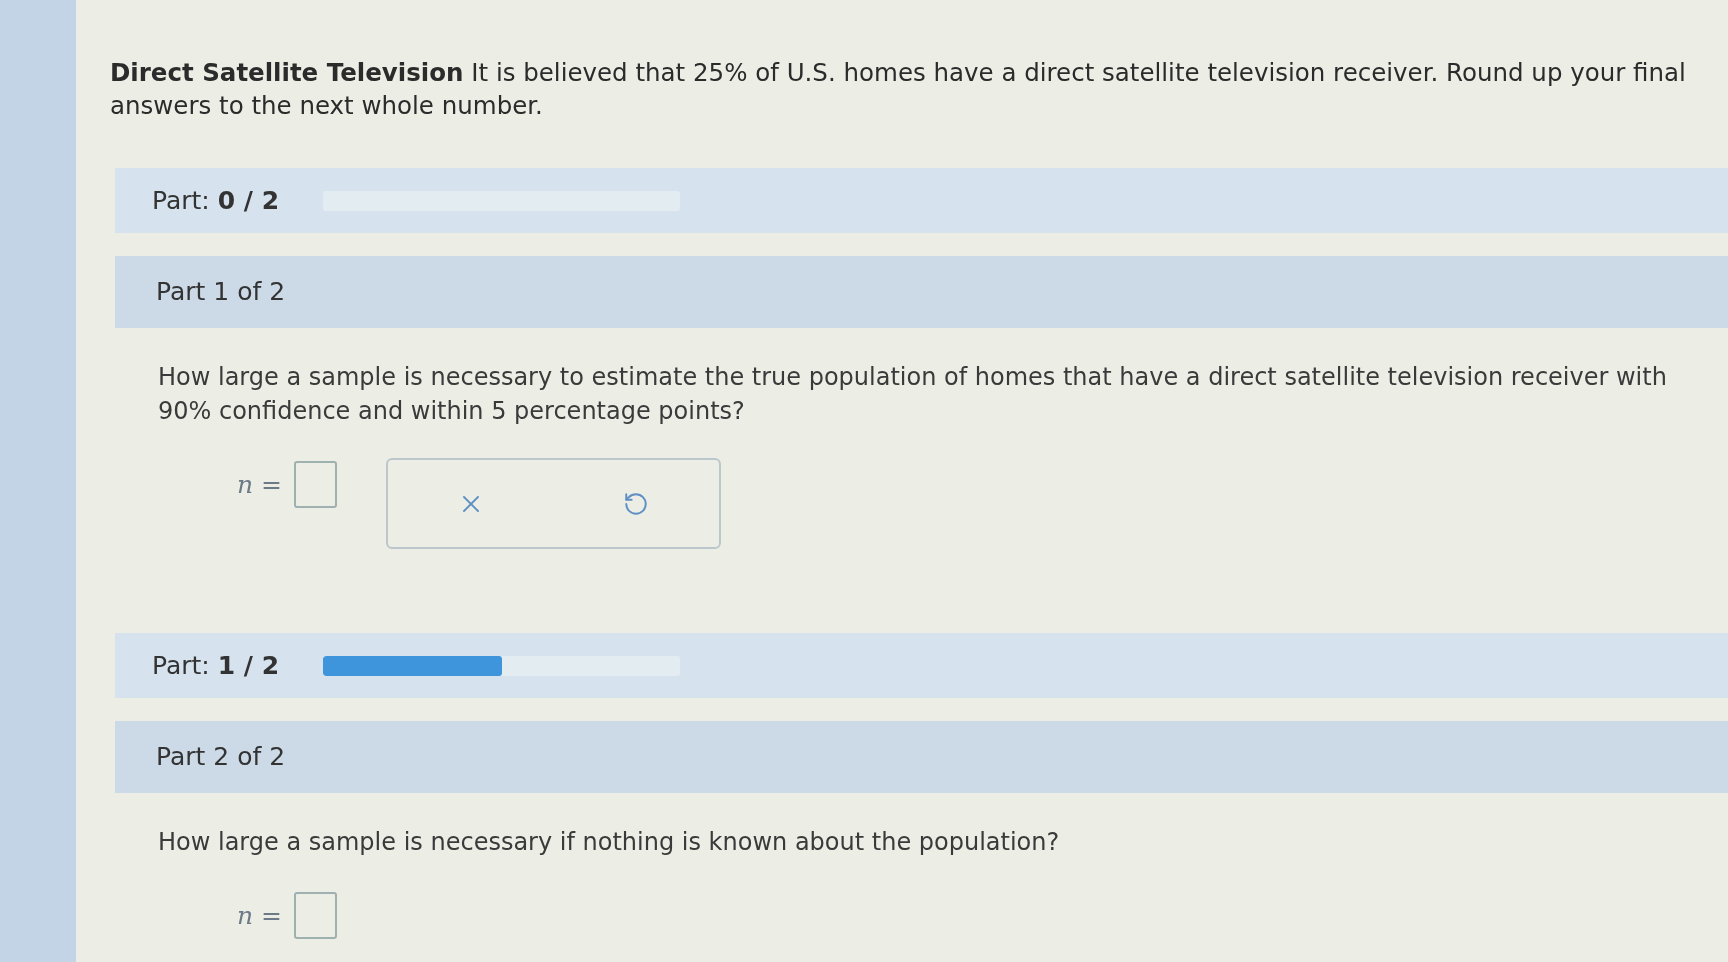 The image size is (1728, 962). I want to click on part-progress-label: Part: 1 / 2, so click(216, 665).